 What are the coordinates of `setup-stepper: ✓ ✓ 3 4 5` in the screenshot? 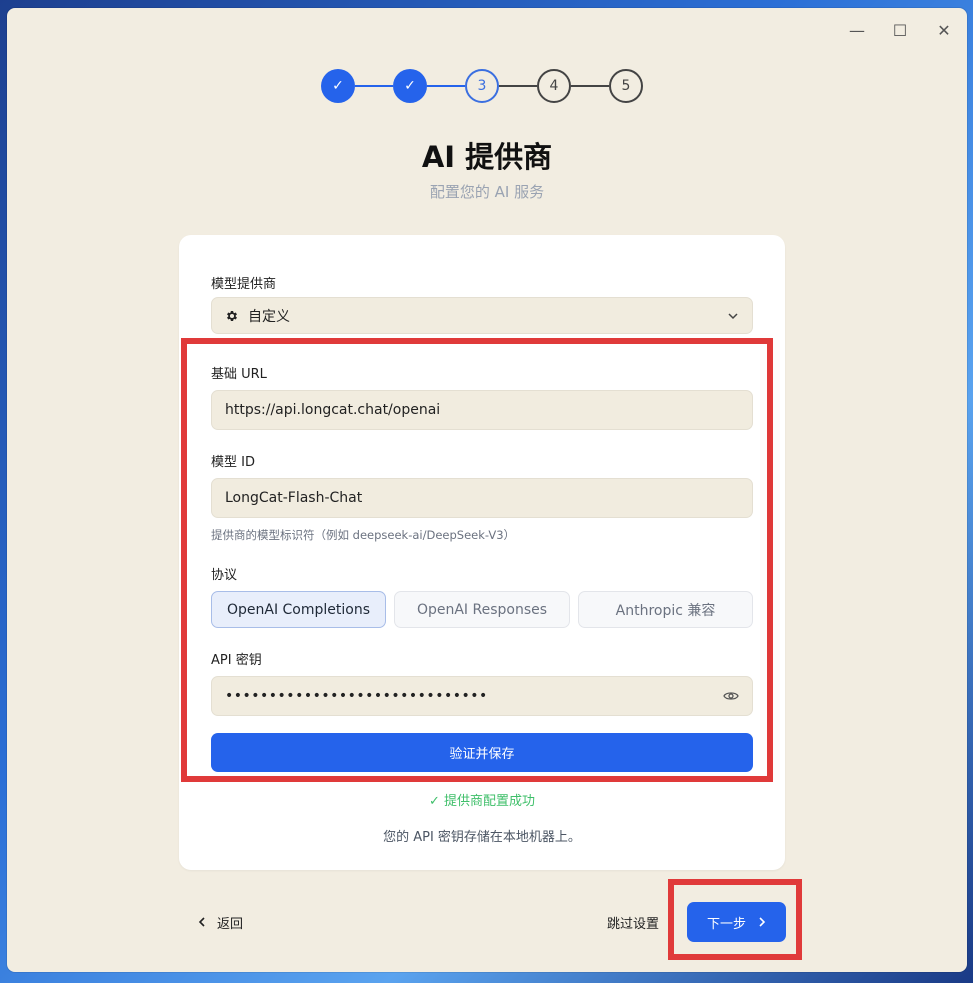 It's located at (482, 86).